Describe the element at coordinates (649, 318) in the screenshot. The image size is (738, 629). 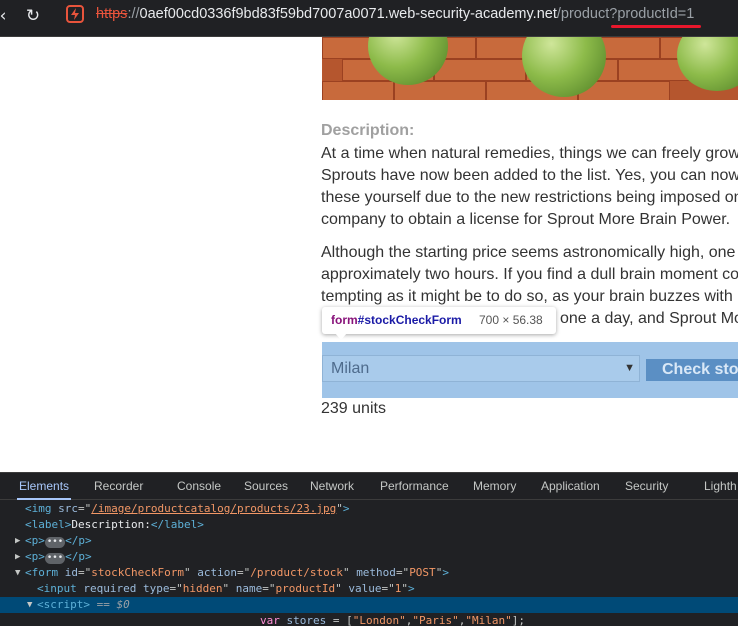
I see `description-line: one a day, and Sprout Mo` at that location.